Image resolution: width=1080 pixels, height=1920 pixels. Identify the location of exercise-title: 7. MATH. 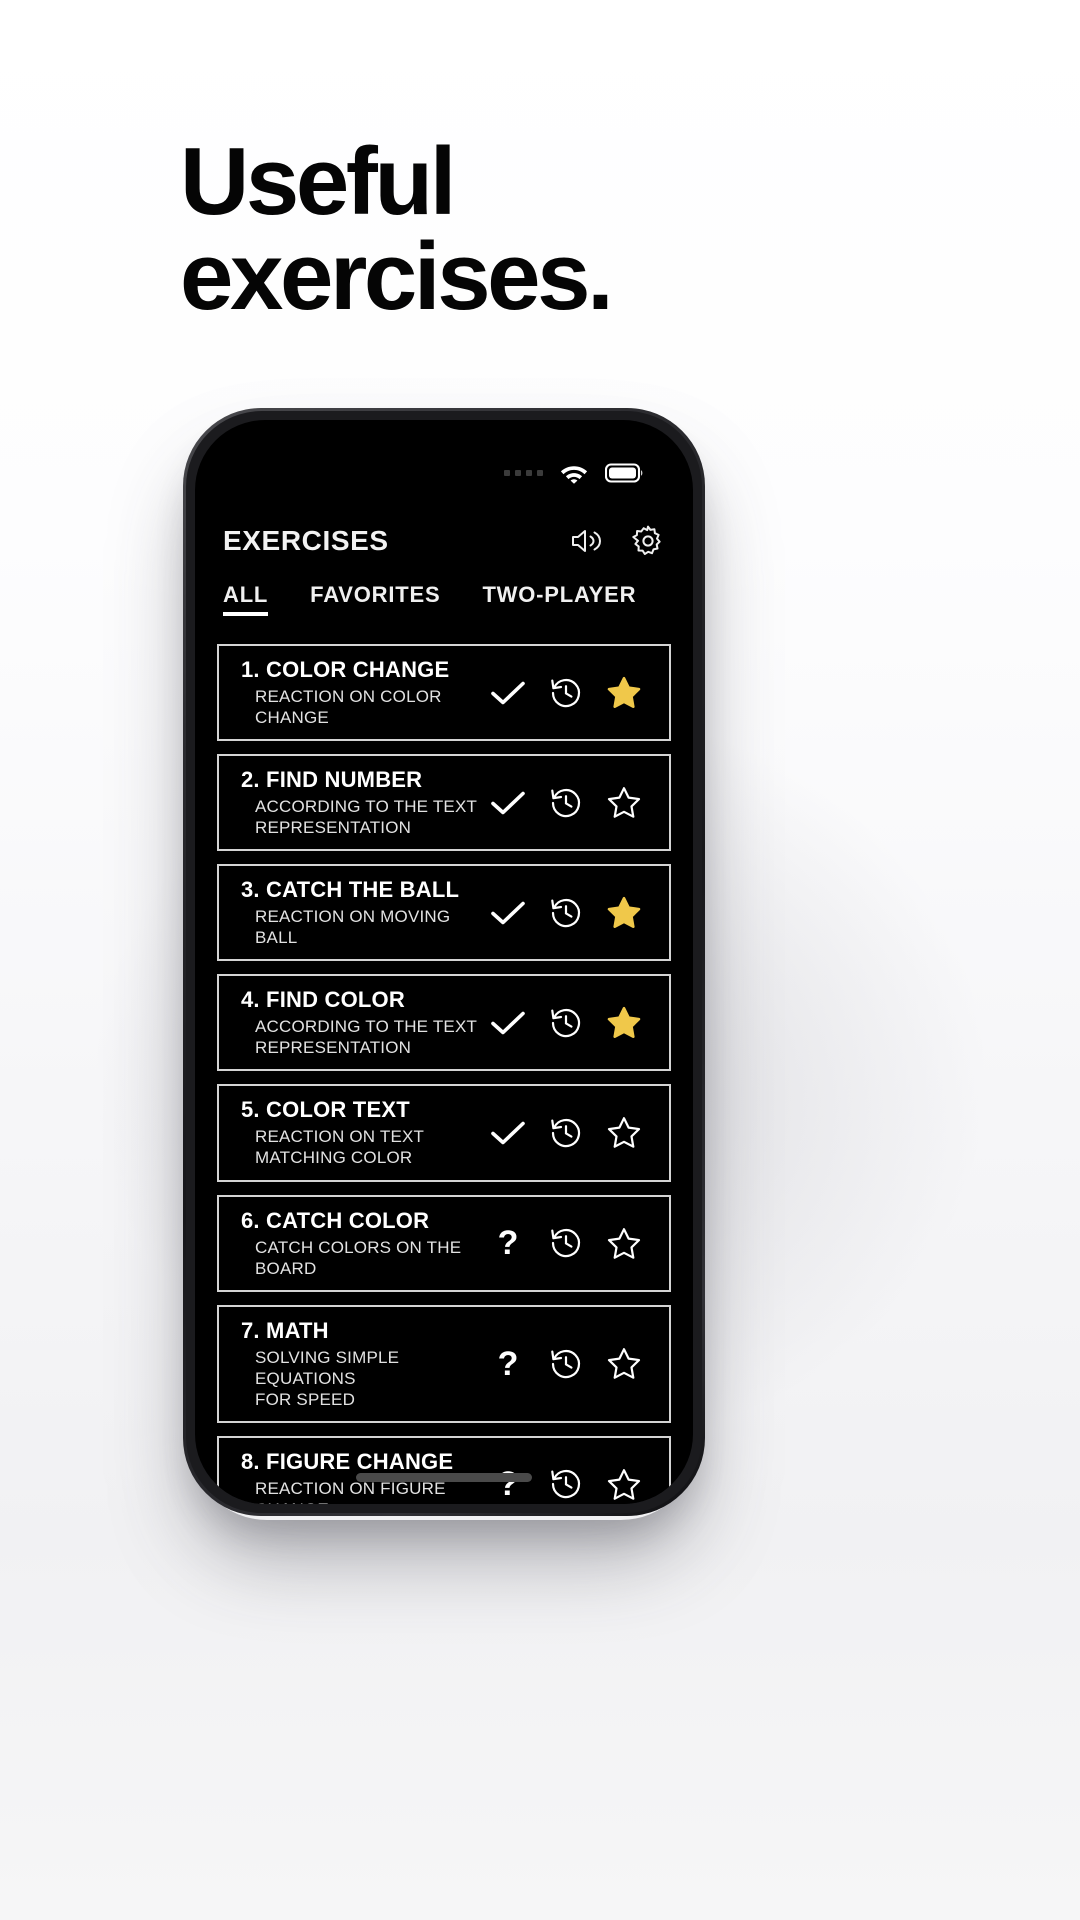
(285, 1330).